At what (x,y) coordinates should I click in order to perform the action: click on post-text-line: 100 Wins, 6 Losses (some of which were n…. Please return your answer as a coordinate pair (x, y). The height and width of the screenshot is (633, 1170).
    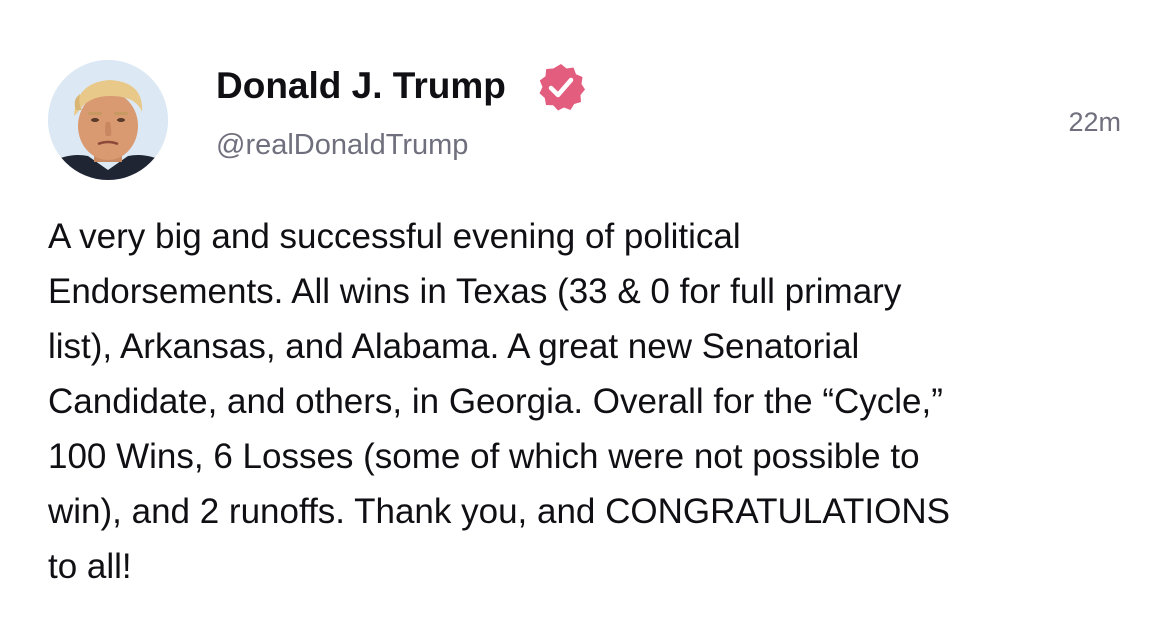
    Looking at the image, I should click on (484, 456).